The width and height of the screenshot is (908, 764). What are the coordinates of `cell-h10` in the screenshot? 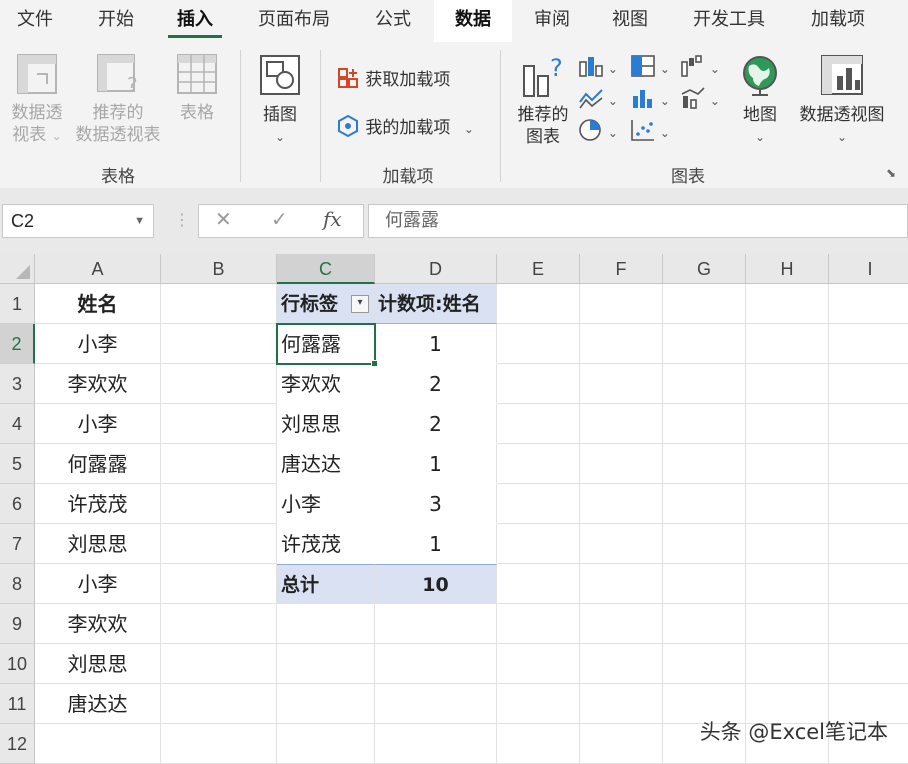 It's located at (787, 664).